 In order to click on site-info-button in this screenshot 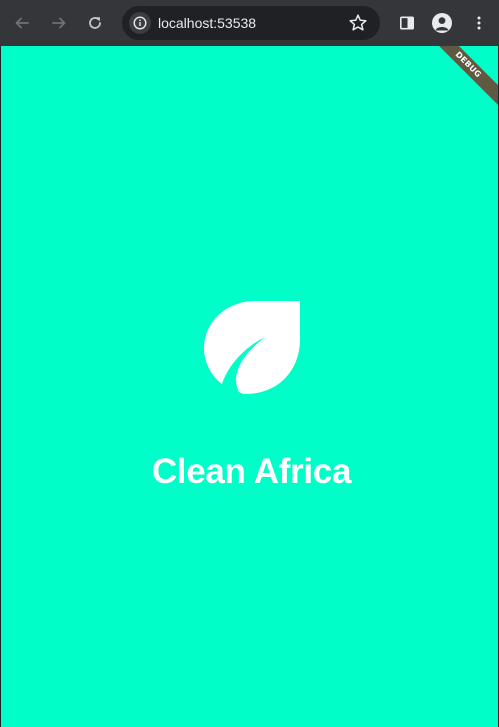, I will do `click(140, 23)`.